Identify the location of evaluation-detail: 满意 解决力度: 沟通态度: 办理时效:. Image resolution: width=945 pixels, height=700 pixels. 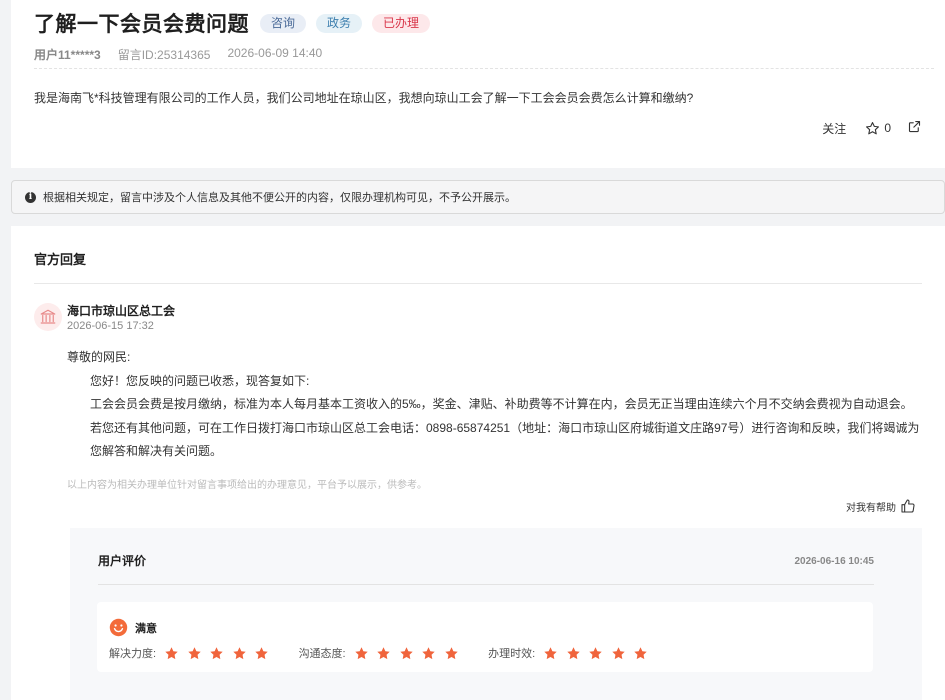
(485, 637).